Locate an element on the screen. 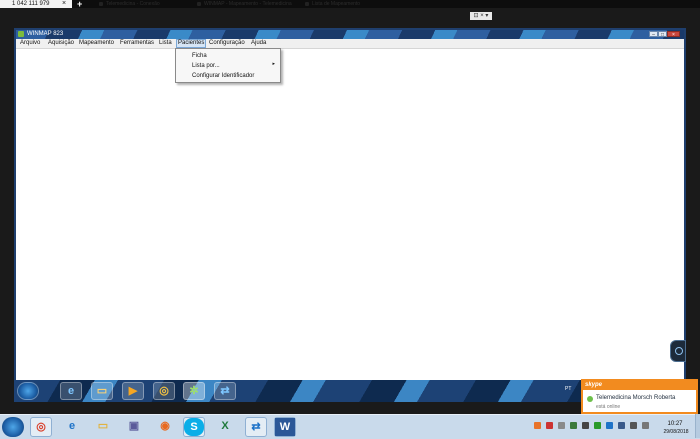 Image resolution: width=700 pixels, height=439 pixels. winmap-taskbar-icon: ✲ is located at coordinates (194, 391).